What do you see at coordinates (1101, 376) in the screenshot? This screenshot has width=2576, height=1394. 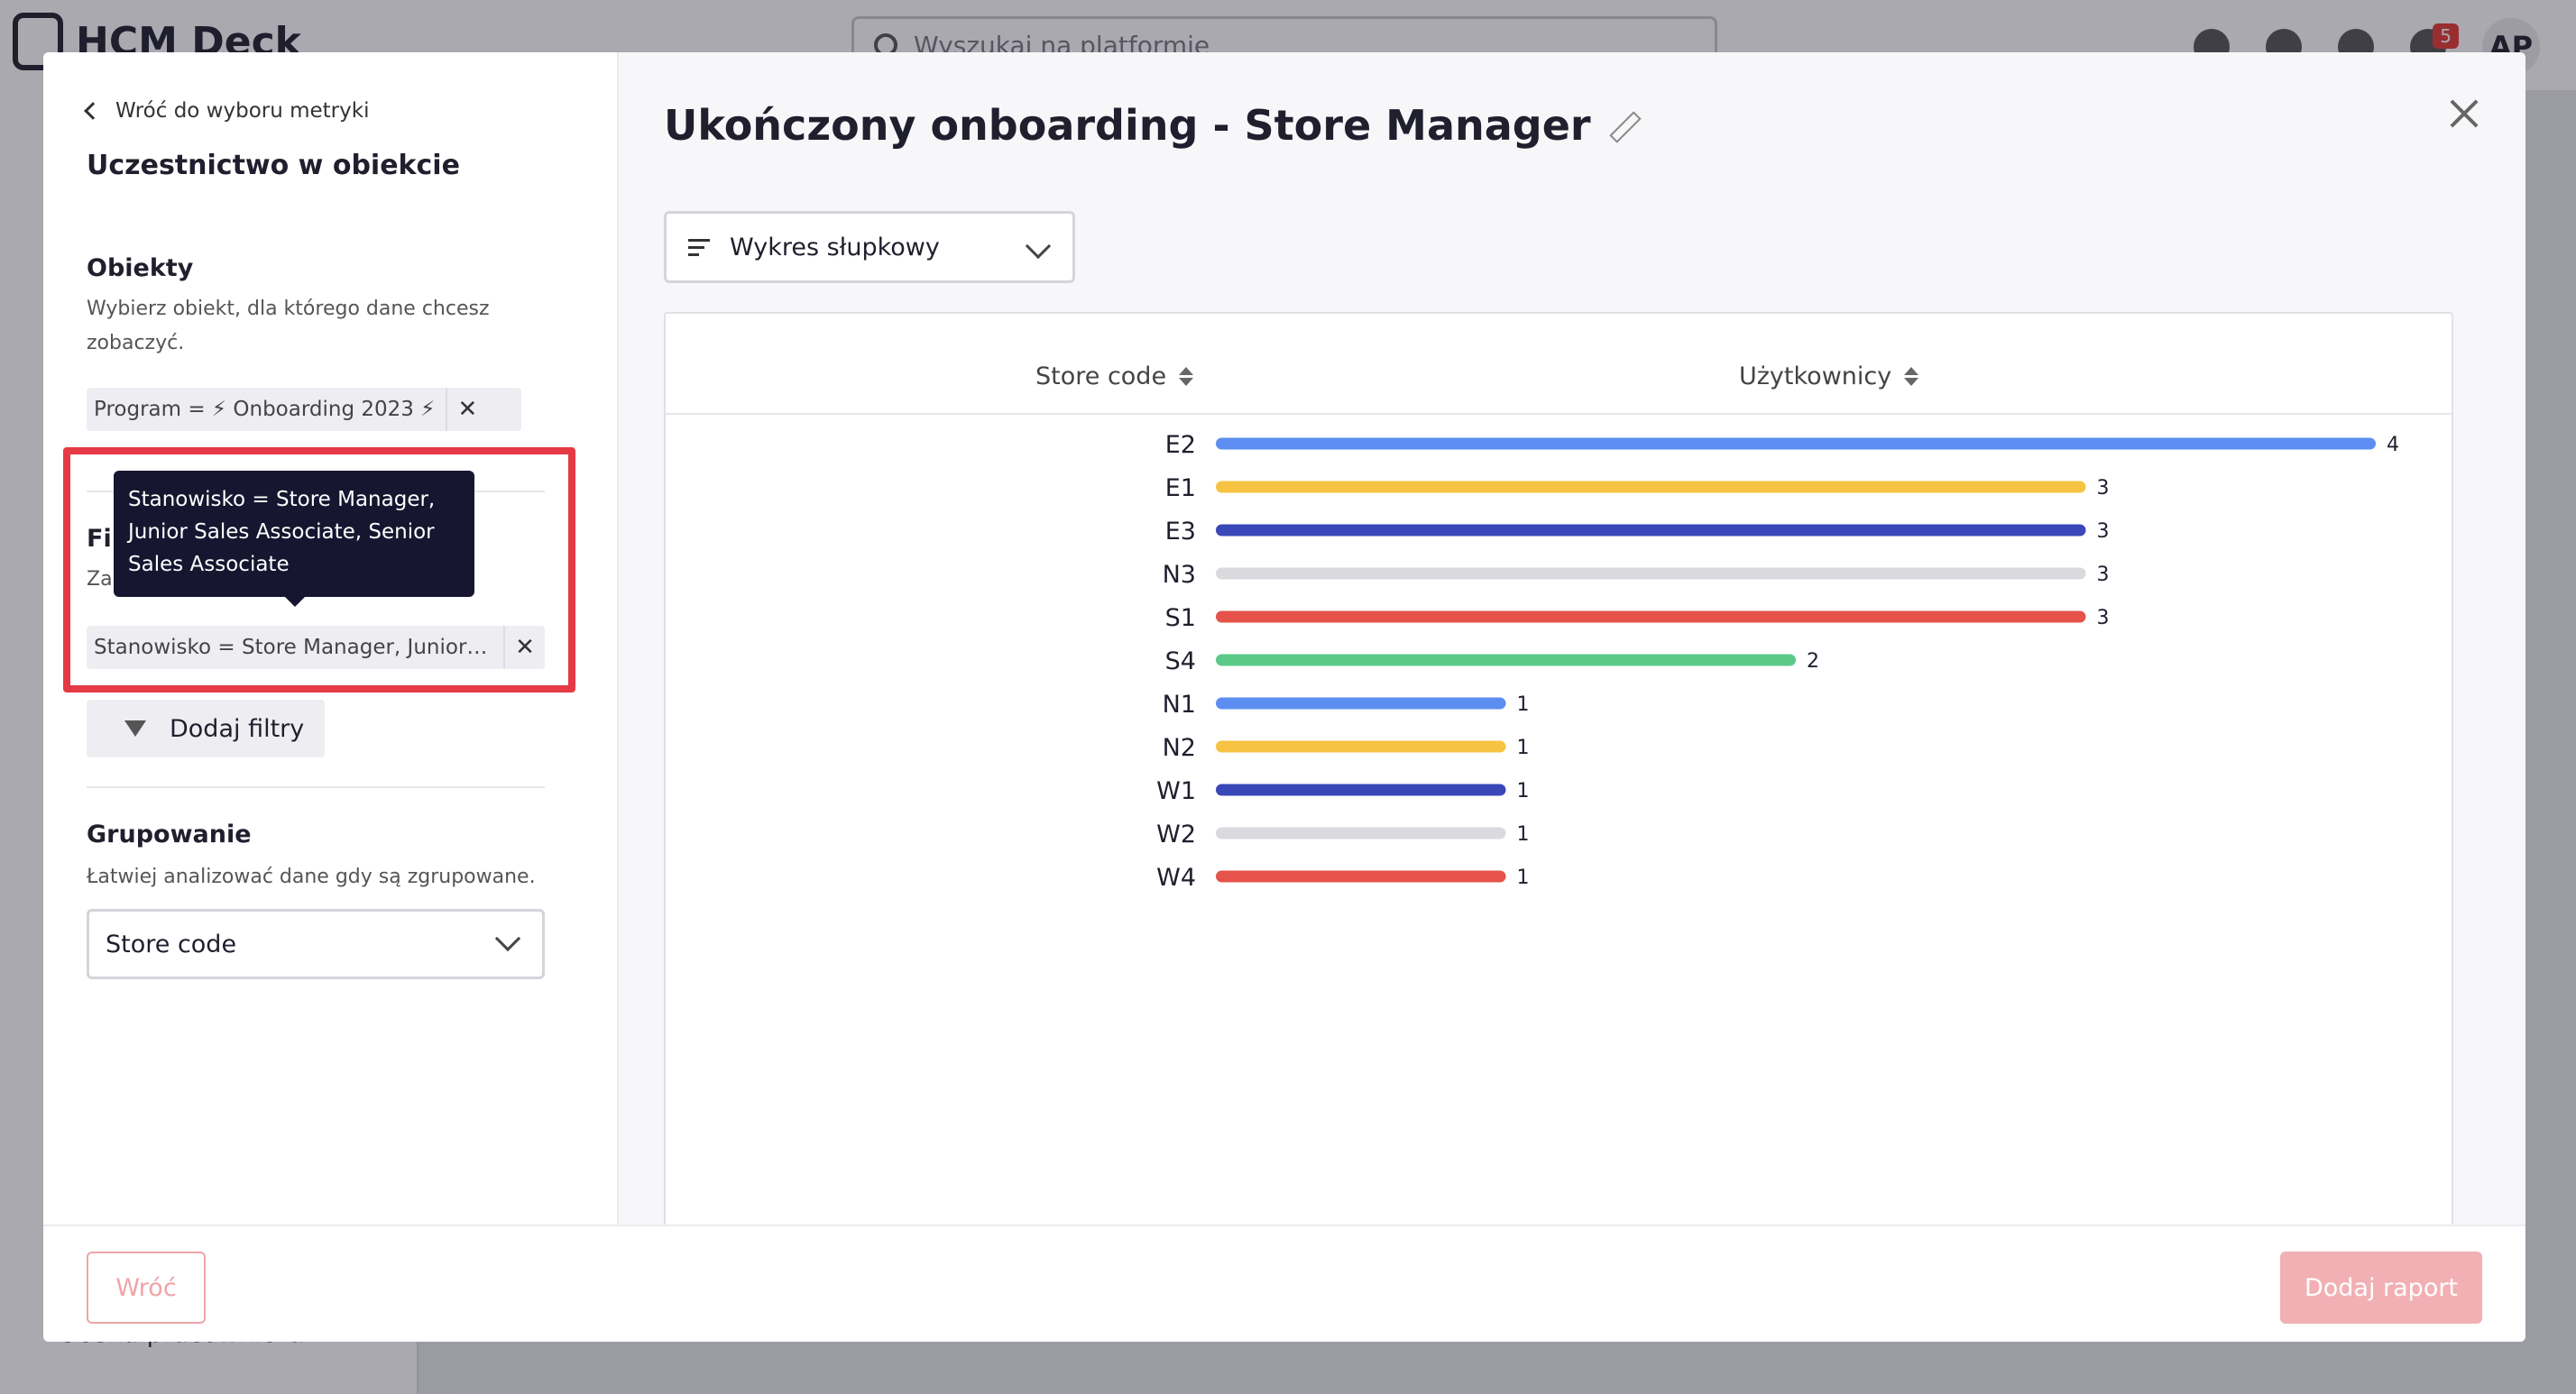 I see `column-header-label: Store code` at bounding box center [1101, 376].